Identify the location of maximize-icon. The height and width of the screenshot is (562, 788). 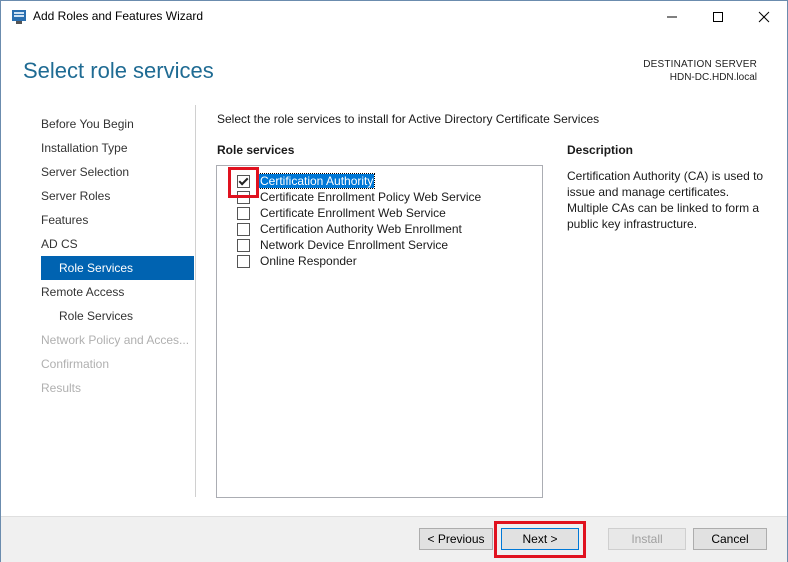
(718, 16).